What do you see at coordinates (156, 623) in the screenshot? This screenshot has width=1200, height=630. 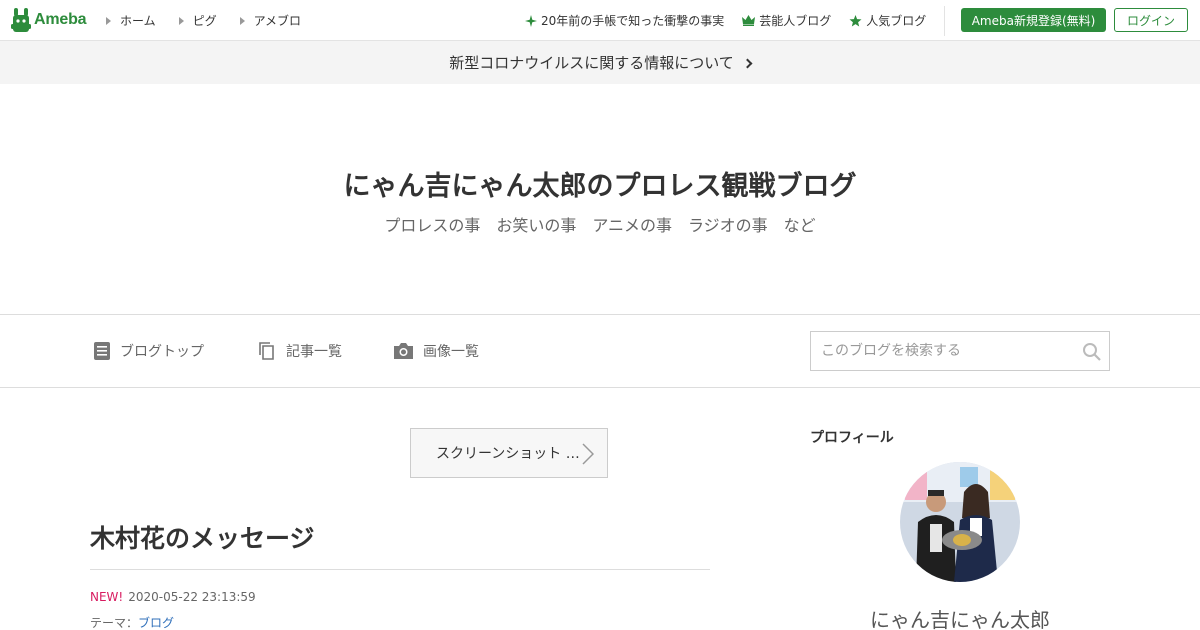 I see `theme-link: ブログ` at bounding box center [156, 623].